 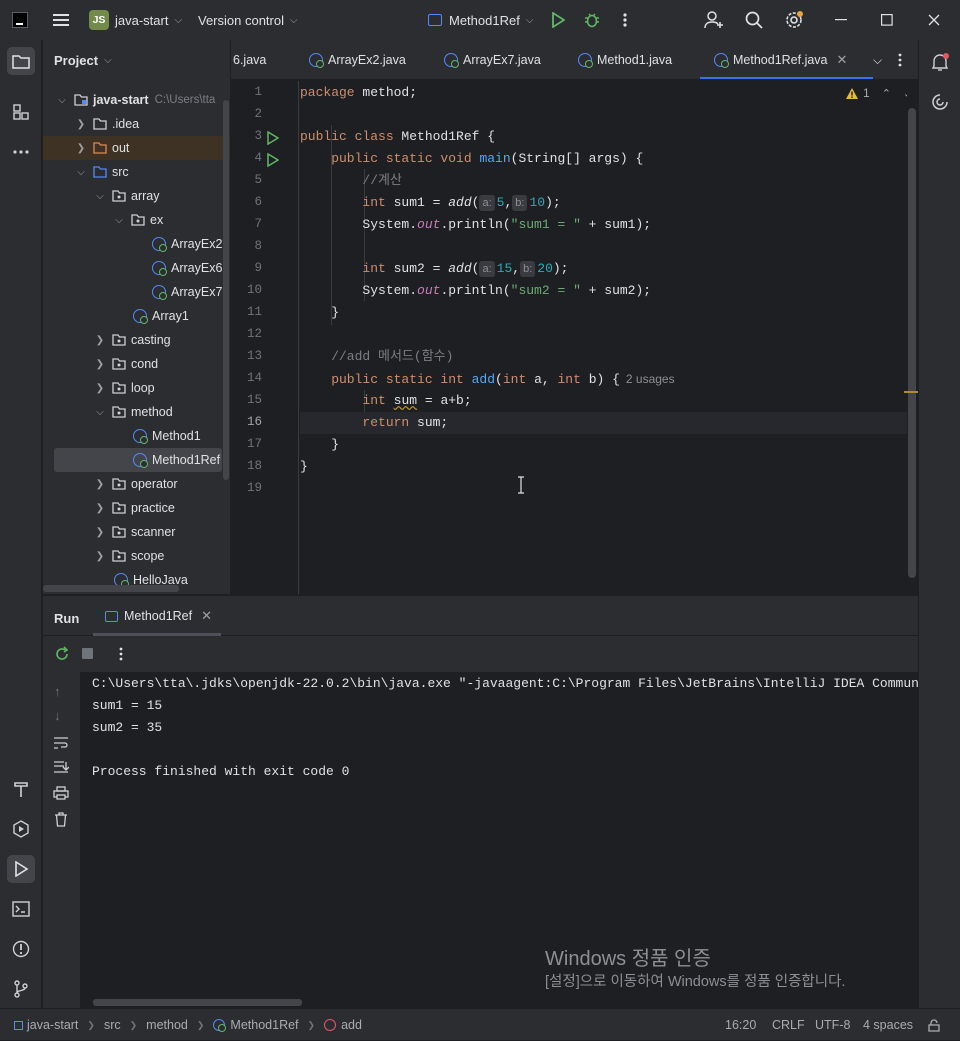 I want to click on tab-arrayex6: 6.java, so click(x=249, y=59).